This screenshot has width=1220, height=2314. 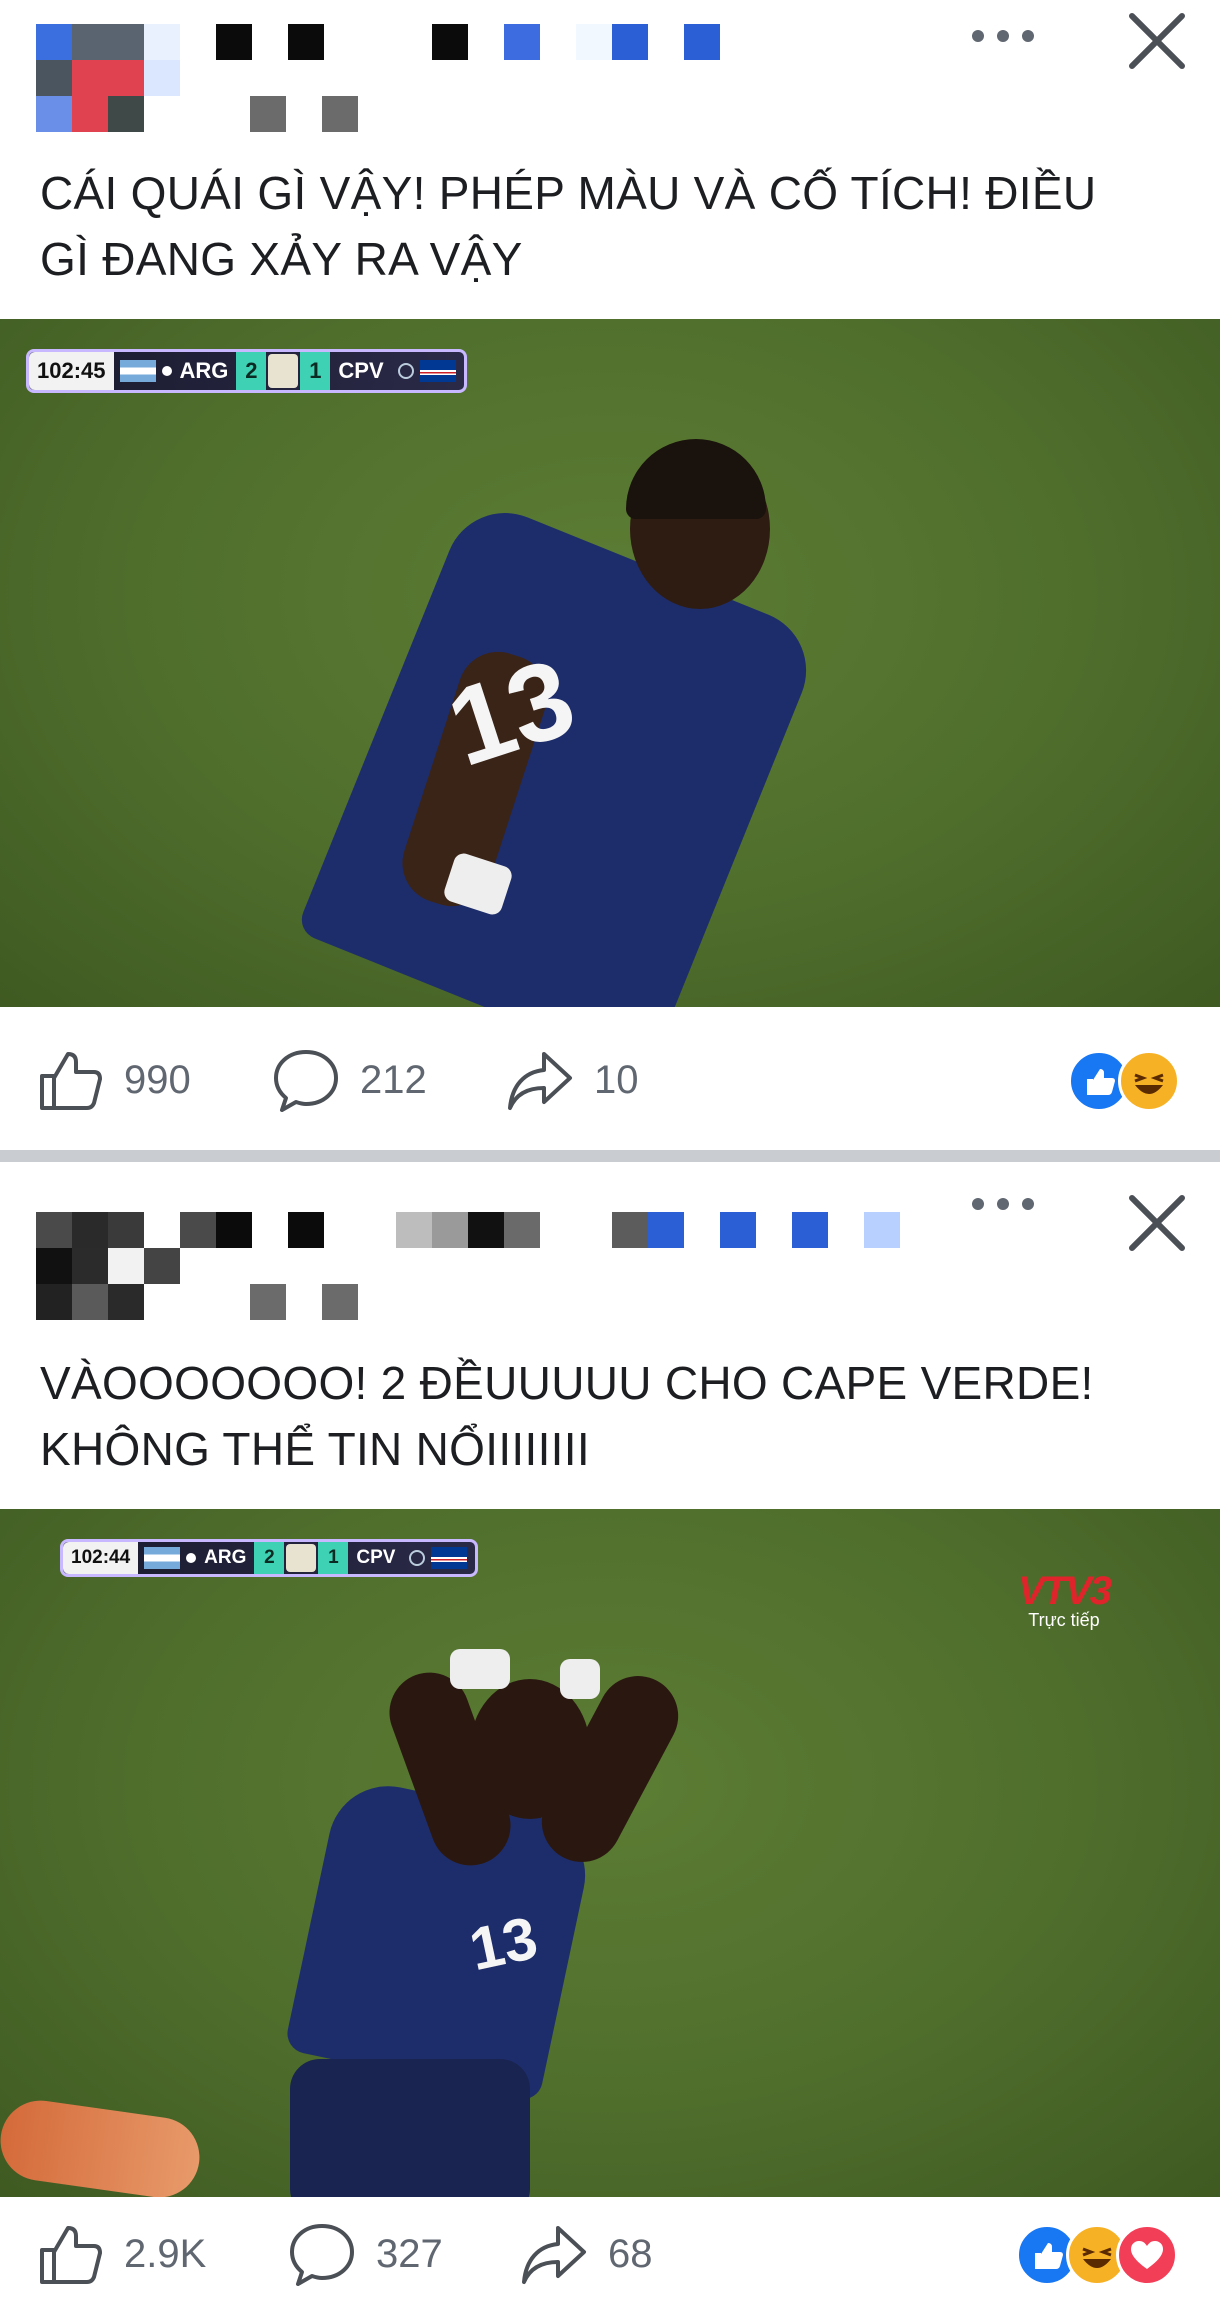 I want to click on post-actions: 2.9K 327 68, so click(x=610, y=2254).